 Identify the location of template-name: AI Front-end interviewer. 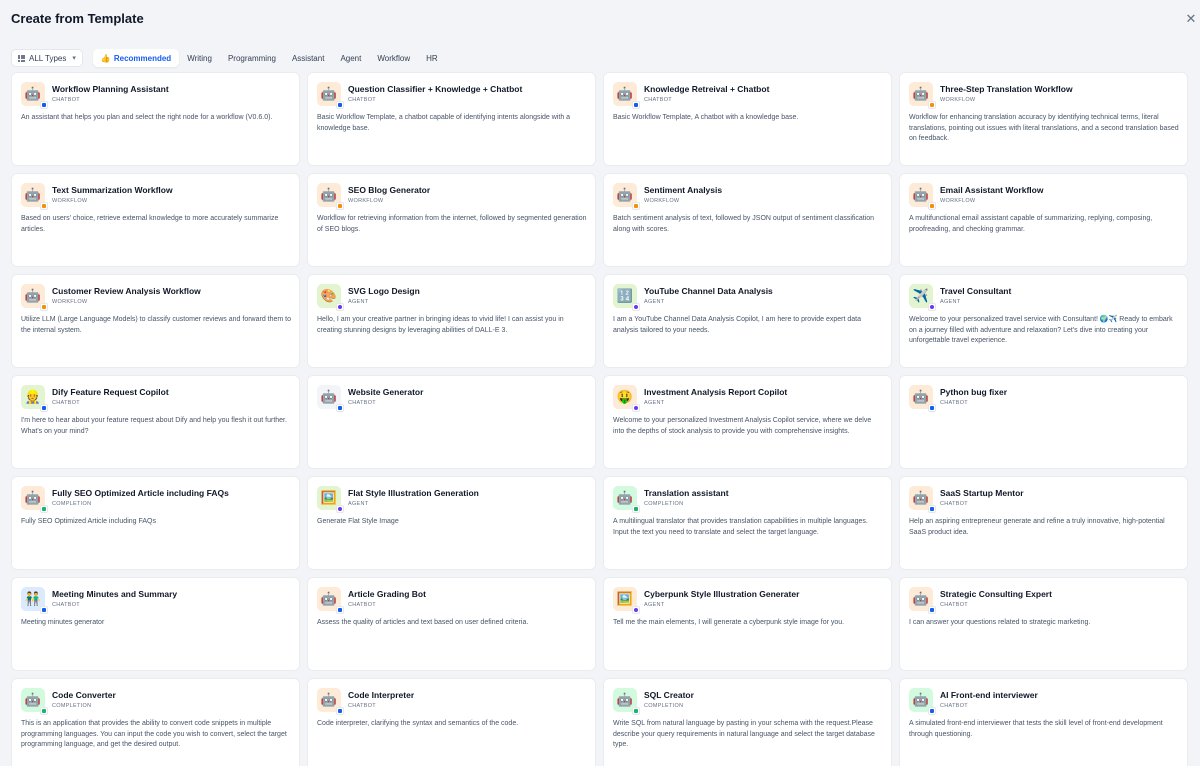
(989, 695).